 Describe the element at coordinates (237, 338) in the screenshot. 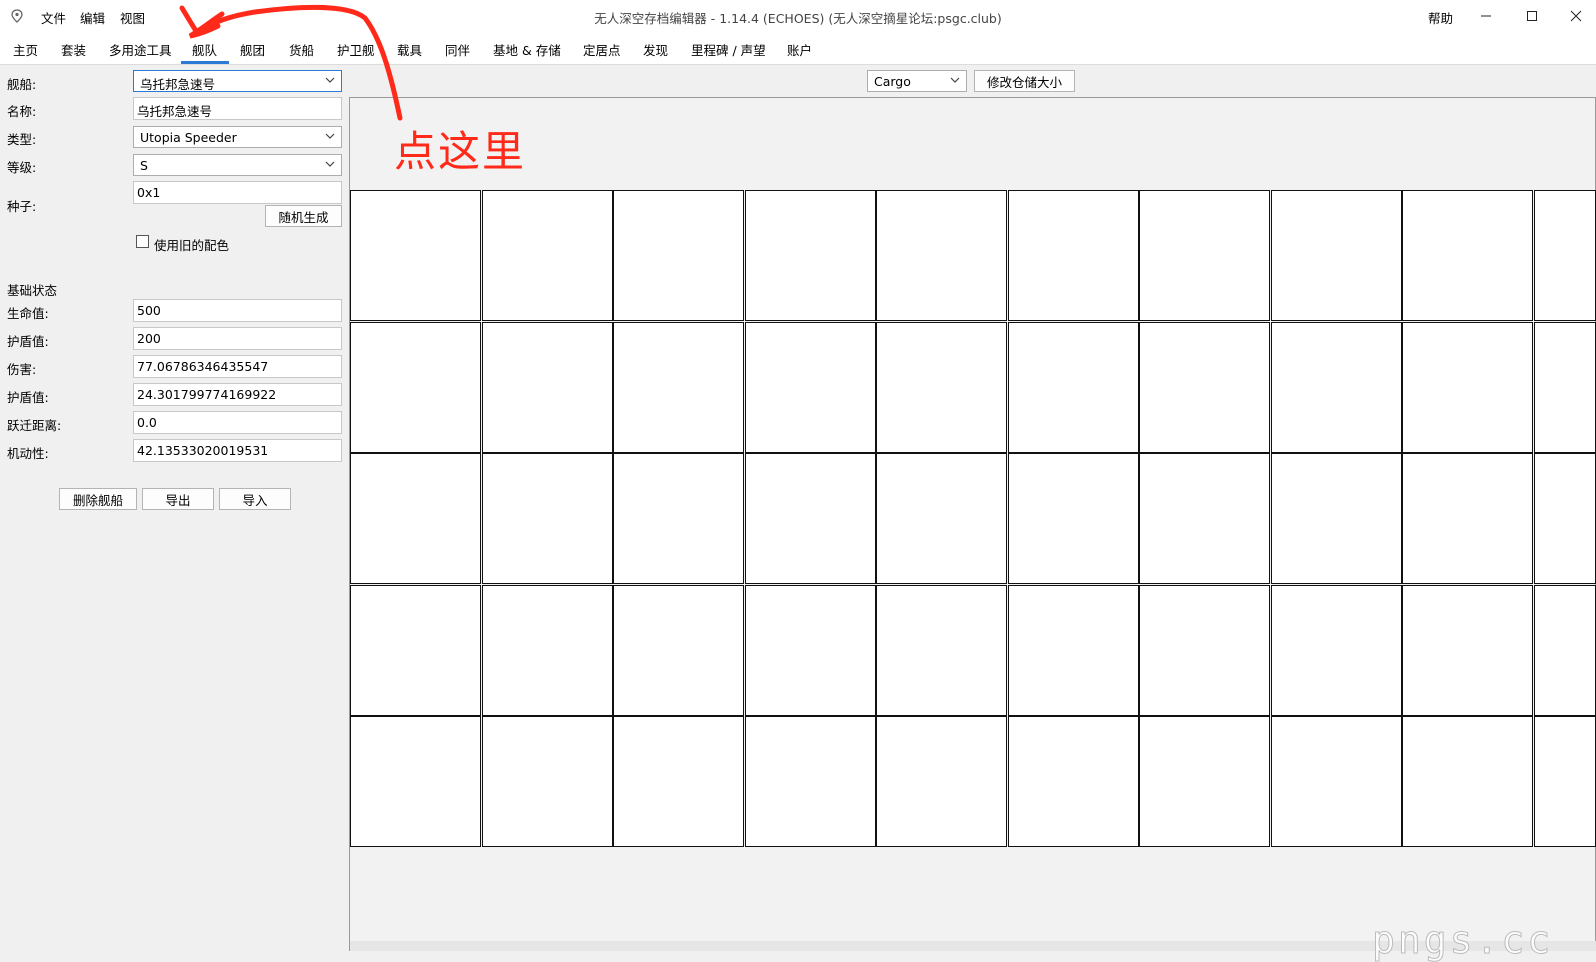

I see `stat-shield-field: 200` at that location.